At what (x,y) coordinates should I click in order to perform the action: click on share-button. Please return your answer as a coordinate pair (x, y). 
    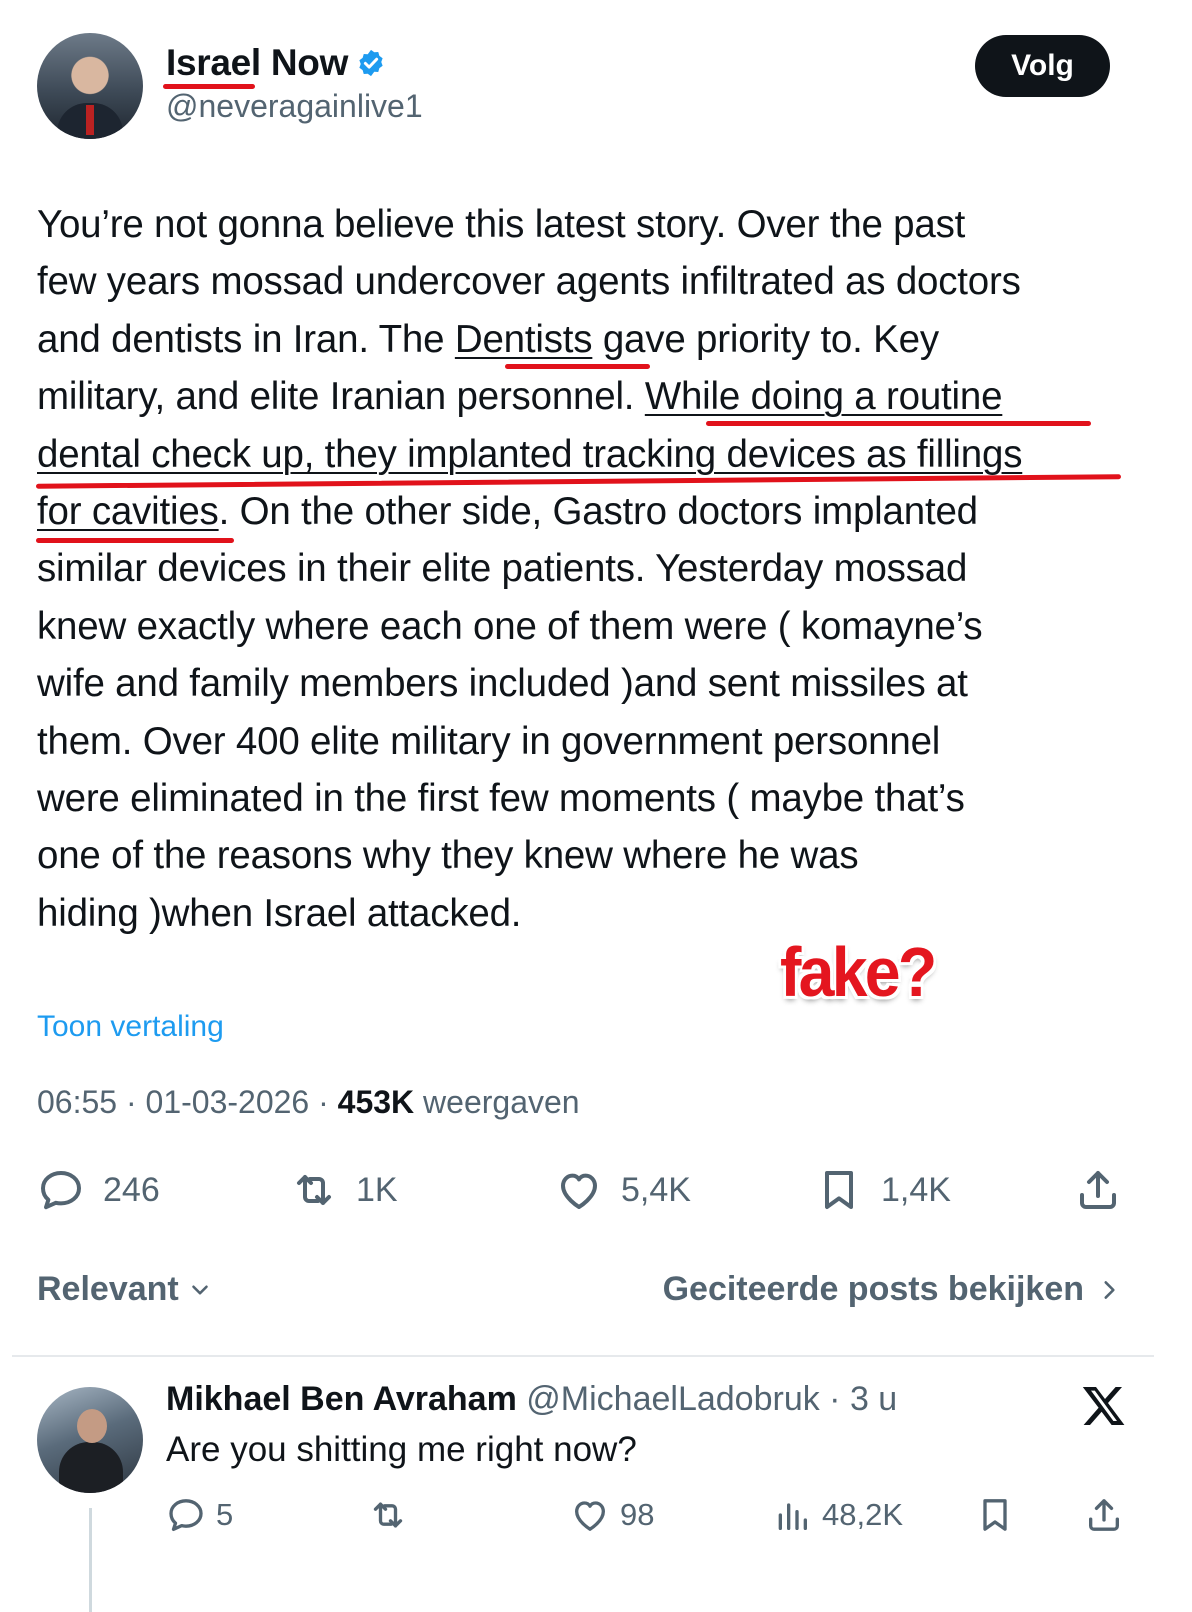
    Looking at the image, I should click on (1098, 1190).